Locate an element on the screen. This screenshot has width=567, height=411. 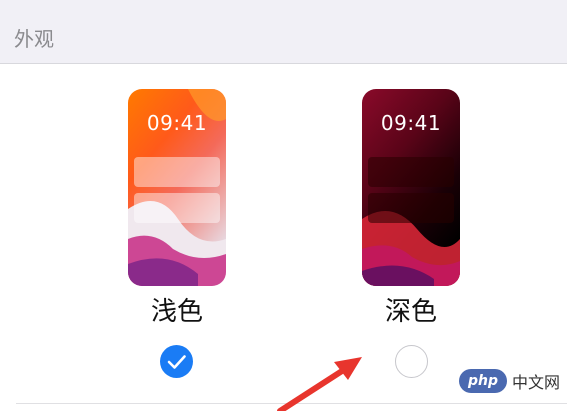
watermark-text: 中文网 is located at coordinates (536, 382).